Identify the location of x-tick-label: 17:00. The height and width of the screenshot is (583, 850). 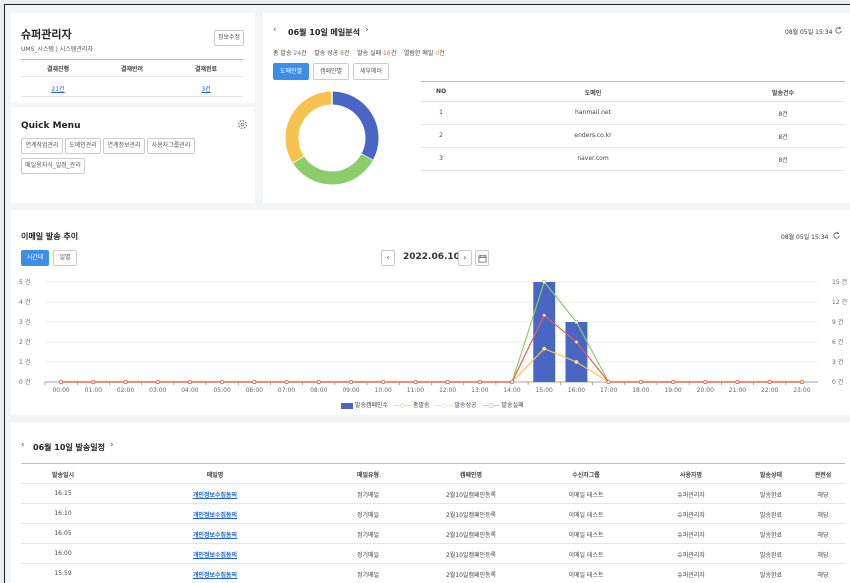
(608, 390).